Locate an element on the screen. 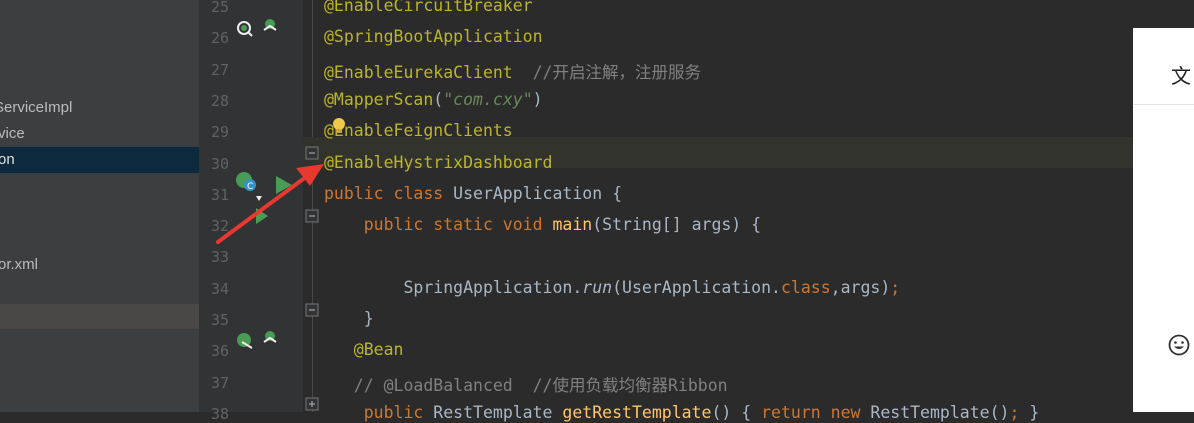  code-token: UserApplication { is located at coordinates (538, 193).